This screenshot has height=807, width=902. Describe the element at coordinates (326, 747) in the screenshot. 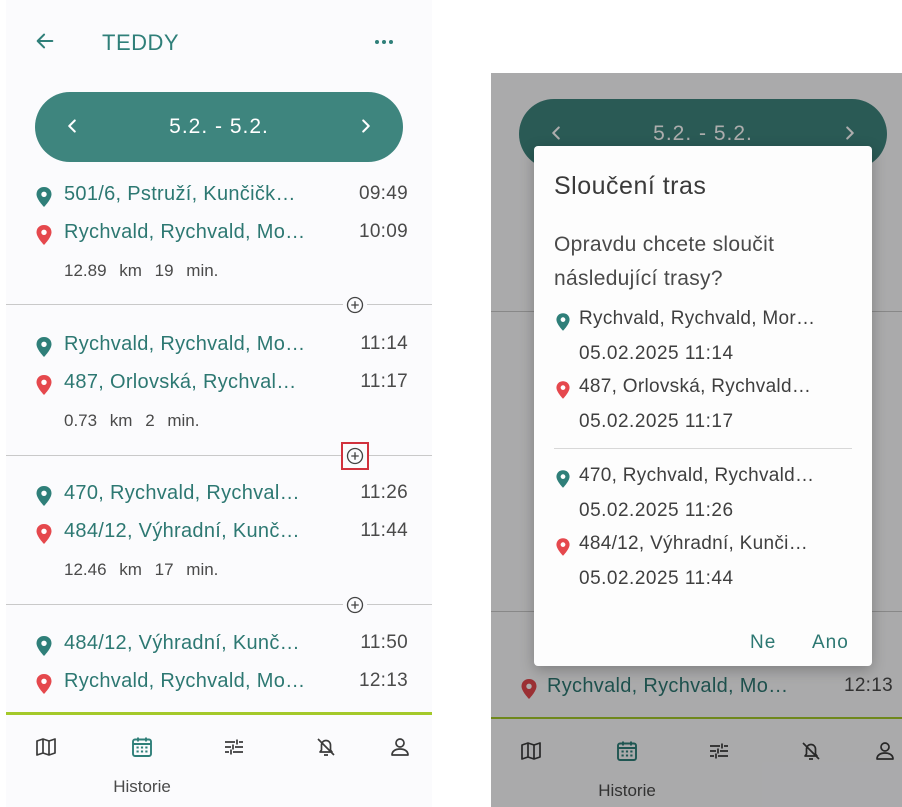

I see `alarm-off-icon` at that location.